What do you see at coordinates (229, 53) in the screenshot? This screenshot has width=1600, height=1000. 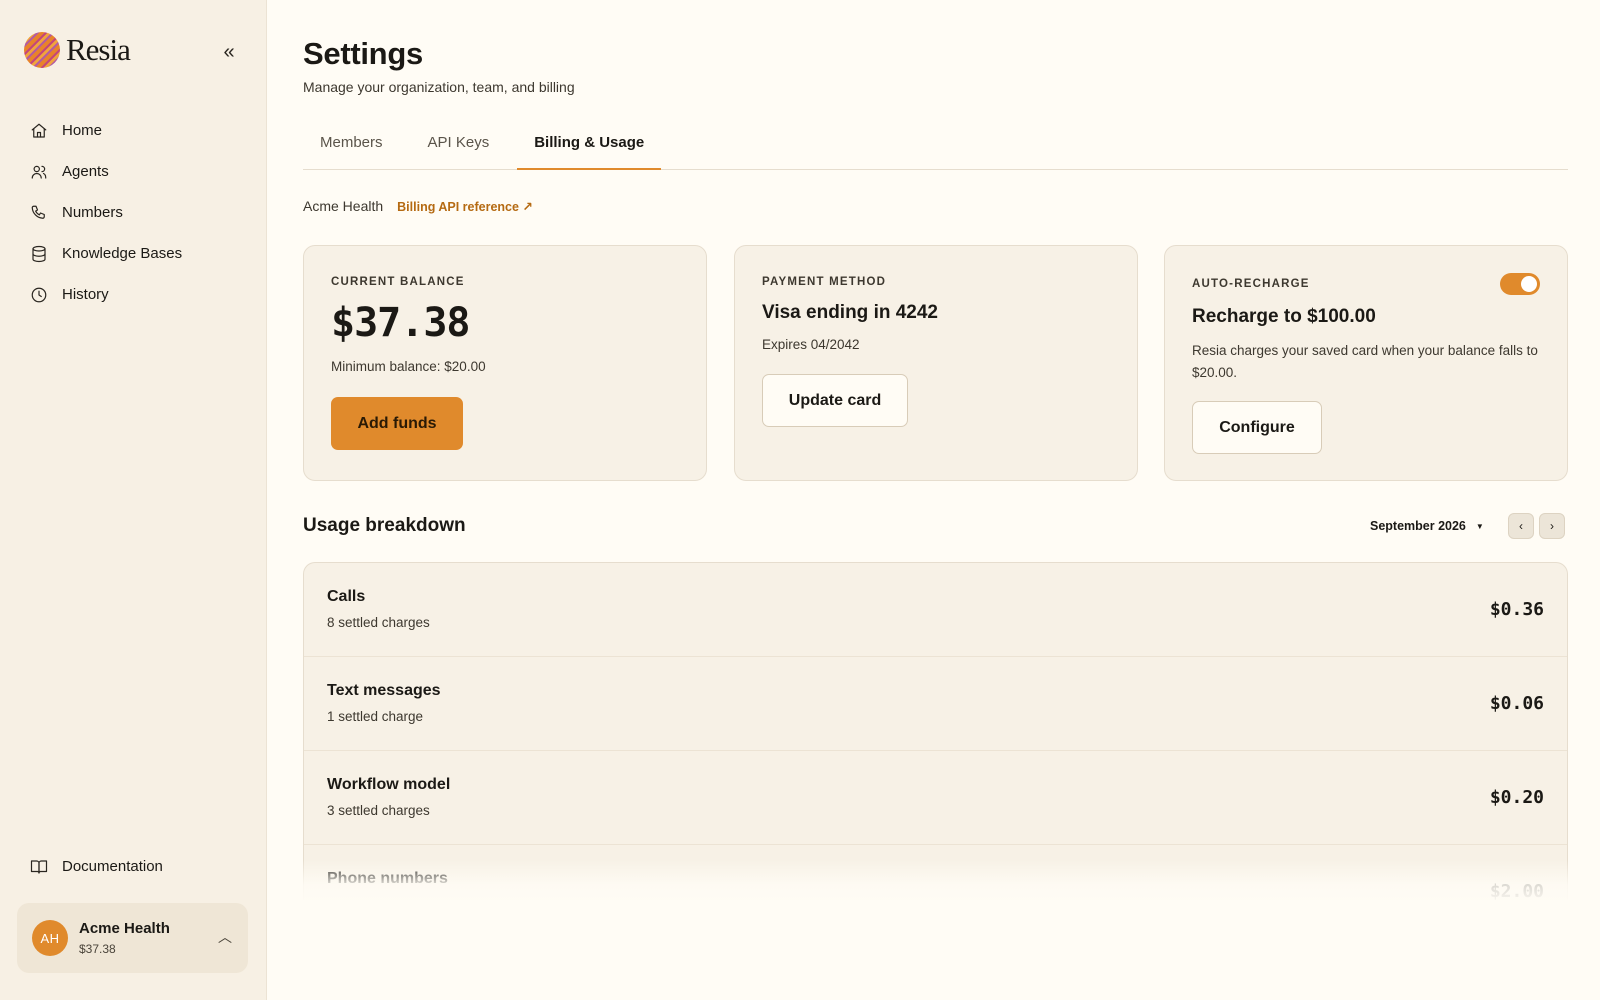 I see `chevrons-left-icon: «` at bounding box center [229, 53].